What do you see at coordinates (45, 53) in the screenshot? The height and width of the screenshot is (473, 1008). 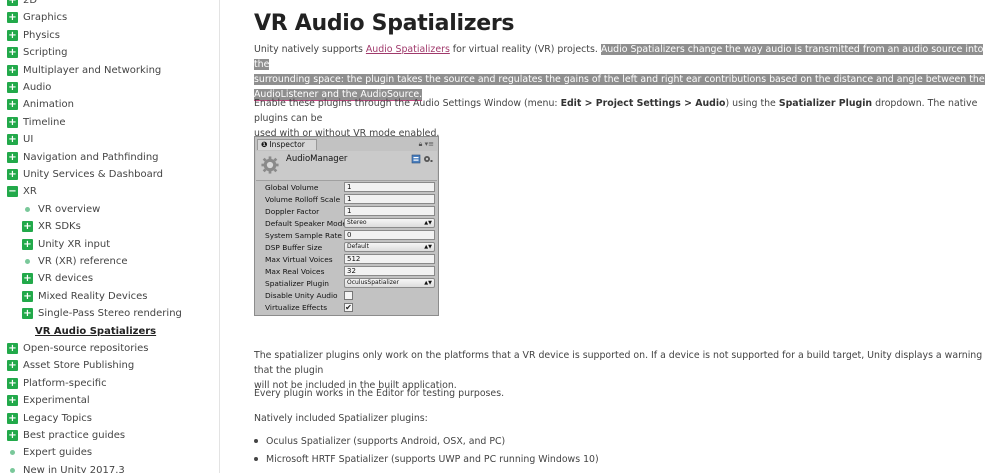 I see `sidebar-item-label: Scripting` at bounding box center [45, 53].